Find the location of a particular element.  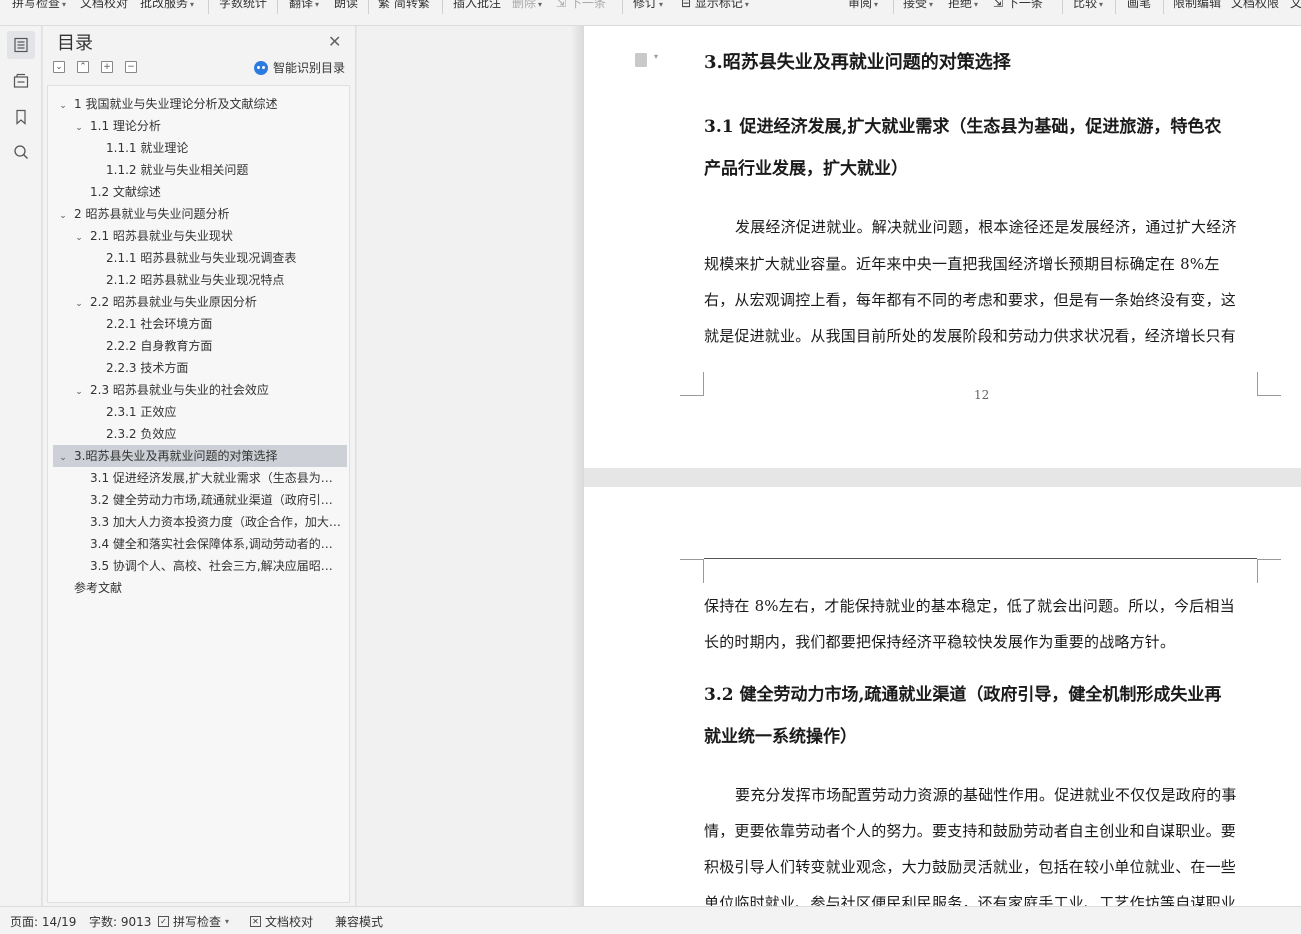

toc-item: 2.2.3 技术方面 is located at coordinates (200, 368).